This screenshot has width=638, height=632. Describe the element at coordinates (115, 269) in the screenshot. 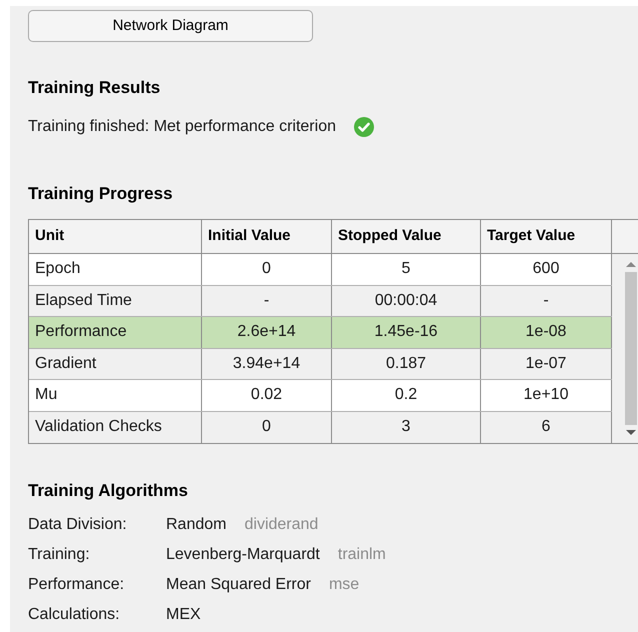

I see `table-cell: Epoch` at that location.